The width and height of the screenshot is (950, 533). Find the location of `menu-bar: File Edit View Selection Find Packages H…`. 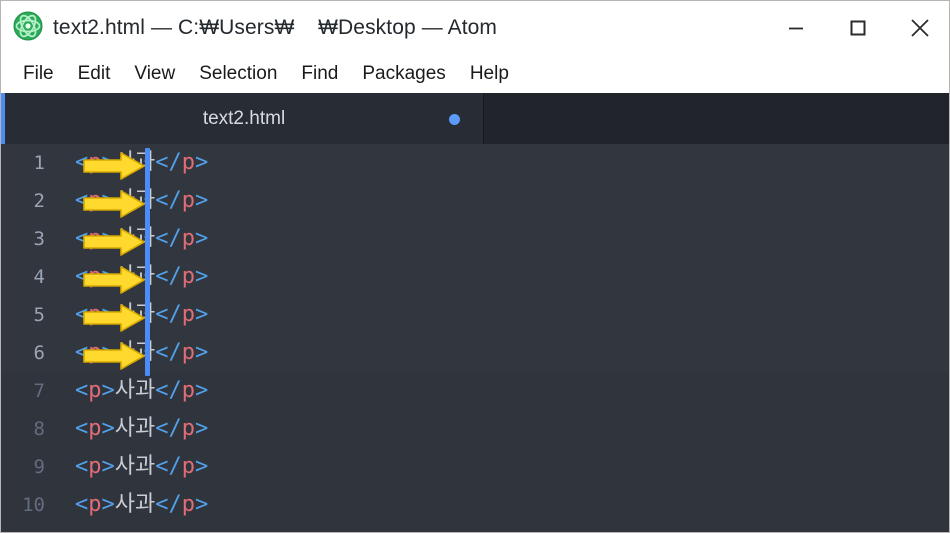

menu-bar: File Edit View Selection Find Packages H… is located at coordinates (475, 73).